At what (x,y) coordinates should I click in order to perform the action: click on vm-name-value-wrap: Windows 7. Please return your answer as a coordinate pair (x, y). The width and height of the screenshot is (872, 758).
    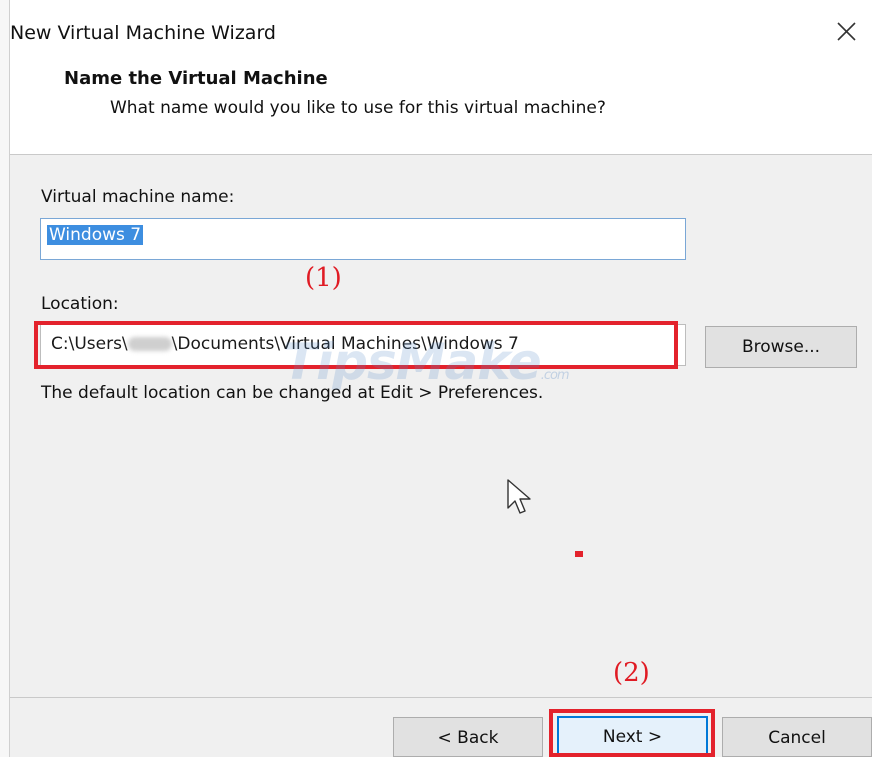
    Looking at the image, I should click on (95, 235).